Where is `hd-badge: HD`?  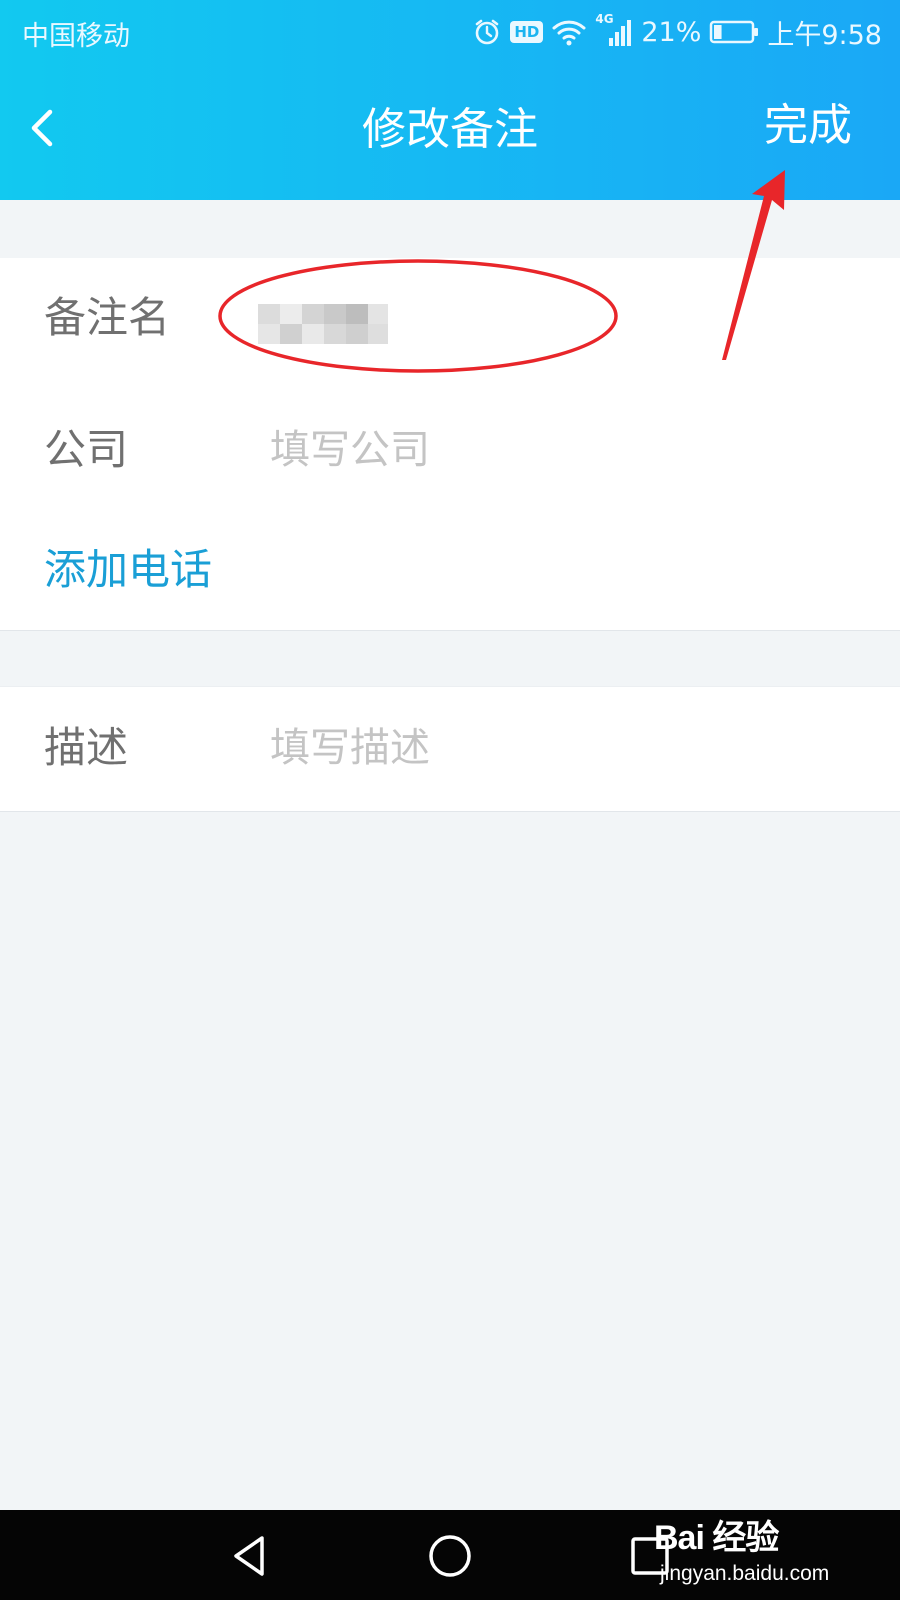 hd-badge: HD is located at coordinates (527, 32).